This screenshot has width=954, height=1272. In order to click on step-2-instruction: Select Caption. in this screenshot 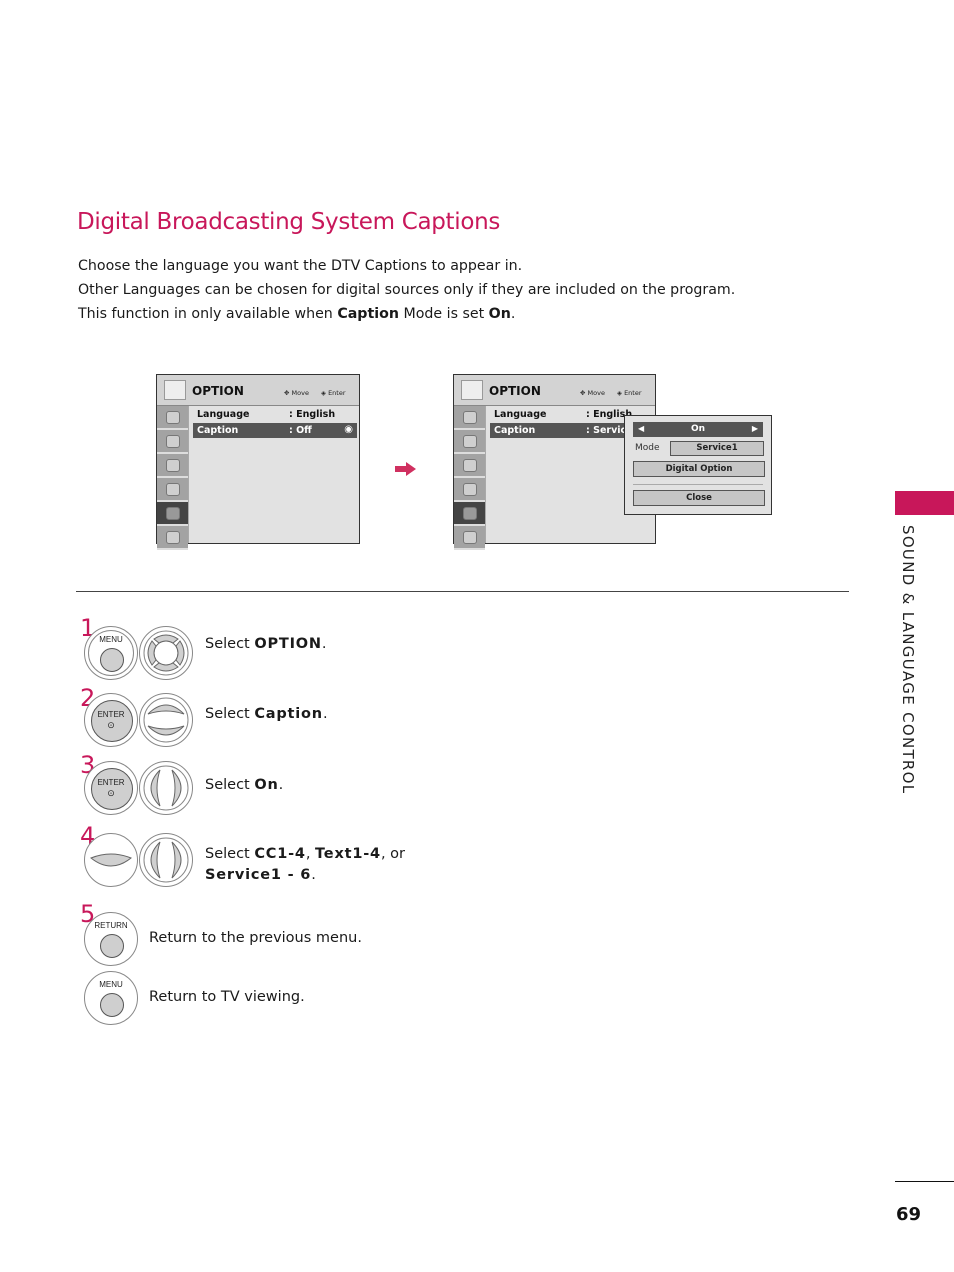, I will do `click(266, 714)`.